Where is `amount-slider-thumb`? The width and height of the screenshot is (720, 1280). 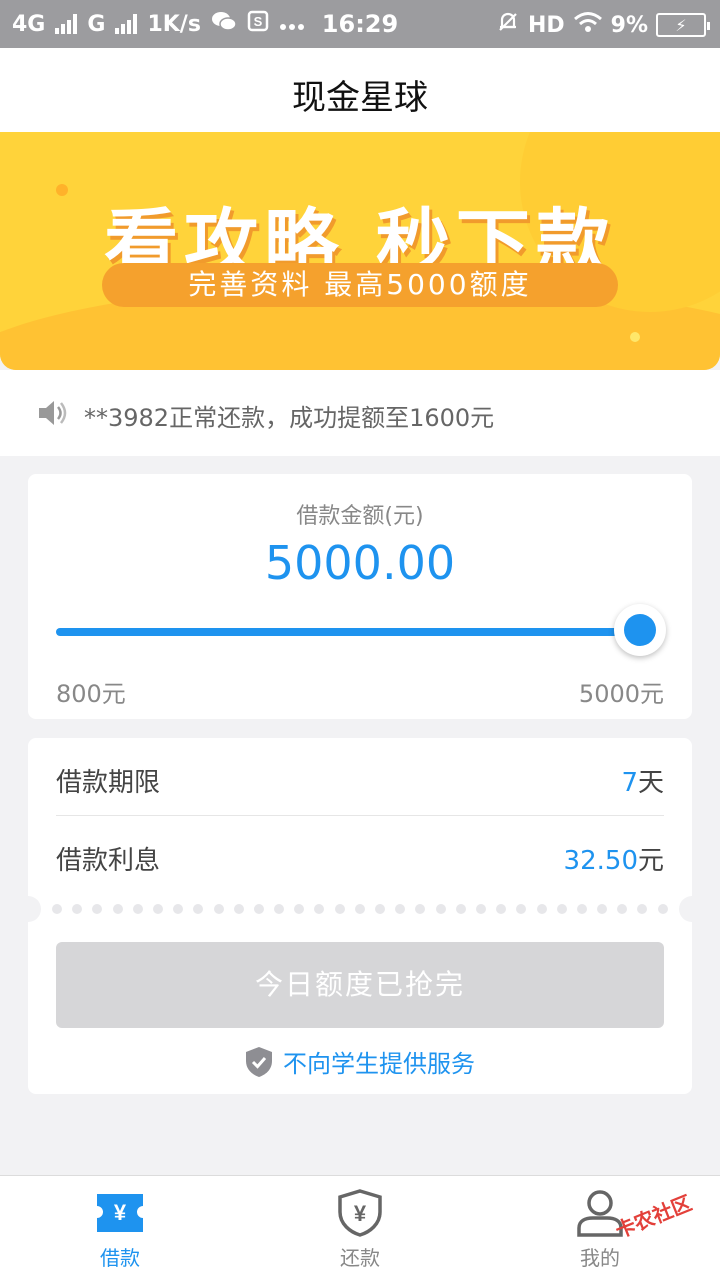
amount-slider-thumb is located at coordinates (640, 630).